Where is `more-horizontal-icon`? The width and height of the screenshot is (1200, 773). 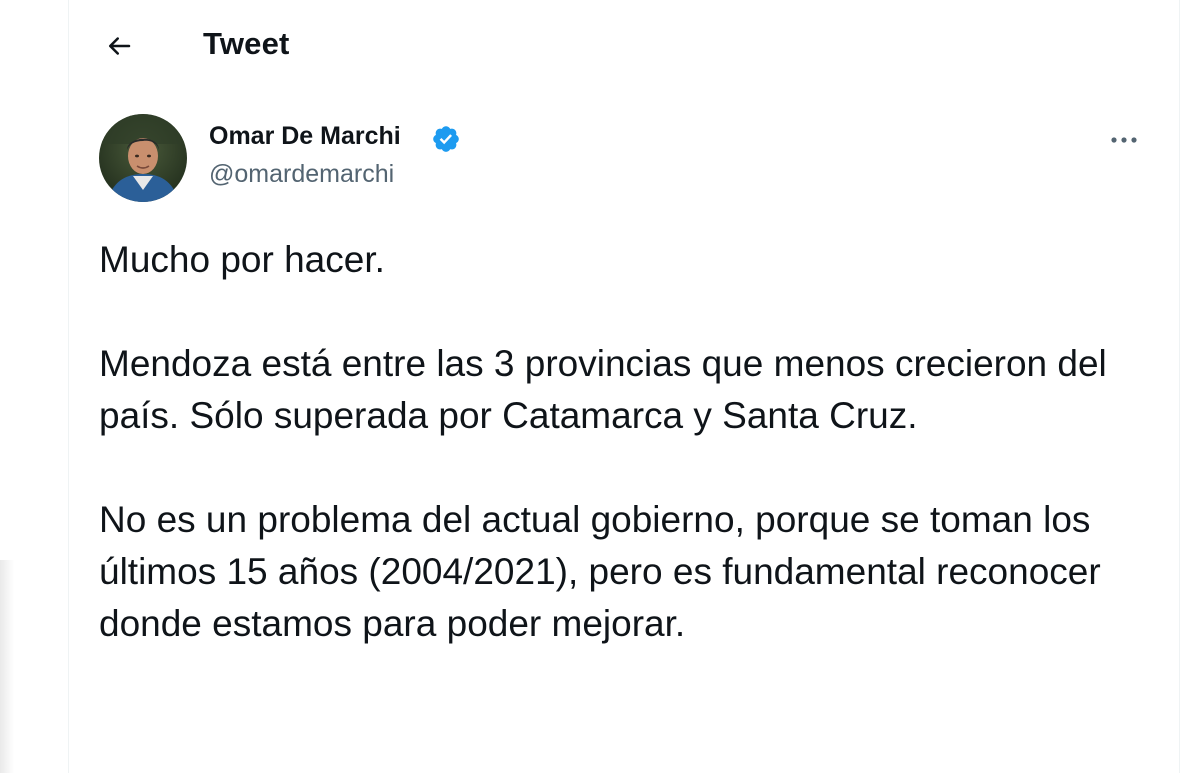 more-horizontal-icon is located at coordinates (1124, 140).